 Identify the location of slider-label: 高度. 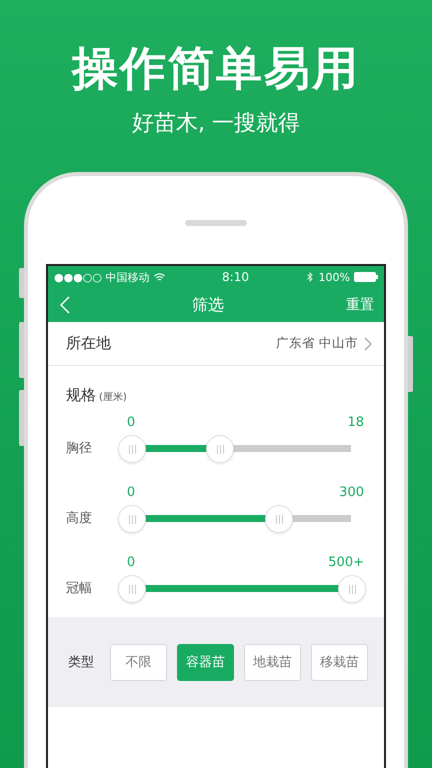
(79, 518).